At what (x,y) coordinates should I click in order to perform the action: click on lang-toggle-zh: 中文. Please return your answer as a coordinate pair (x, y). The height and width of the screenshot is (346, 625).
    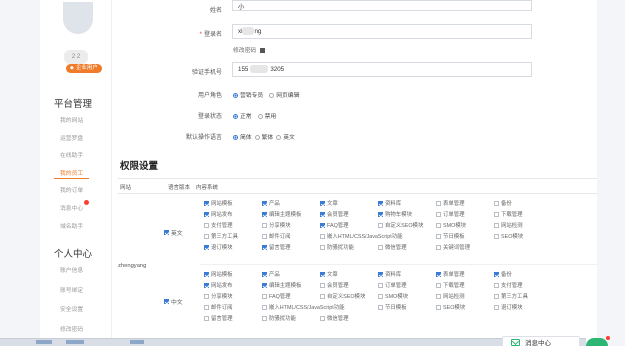
    Looking at the image, I should click on (173, 301).